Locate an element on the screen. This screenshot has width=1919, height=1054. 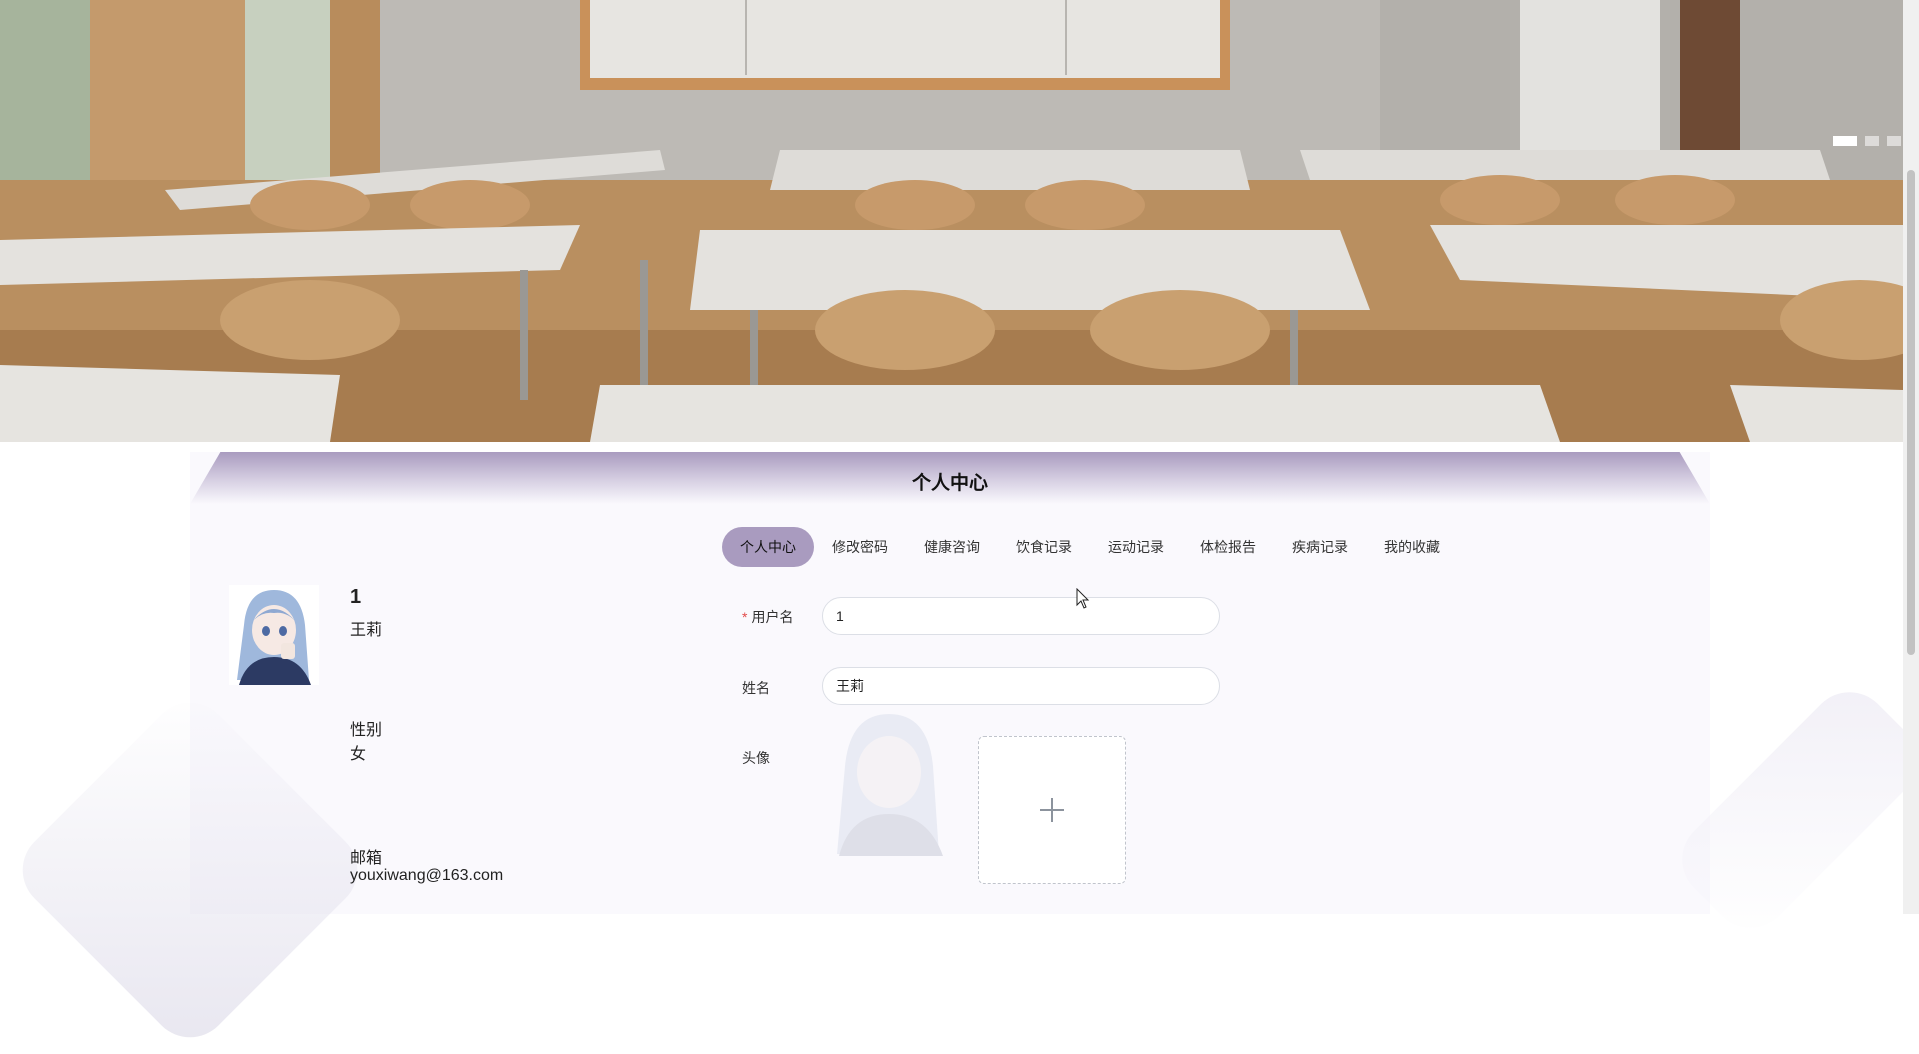
profile-username: 1 is located at coordinates (356, 597).